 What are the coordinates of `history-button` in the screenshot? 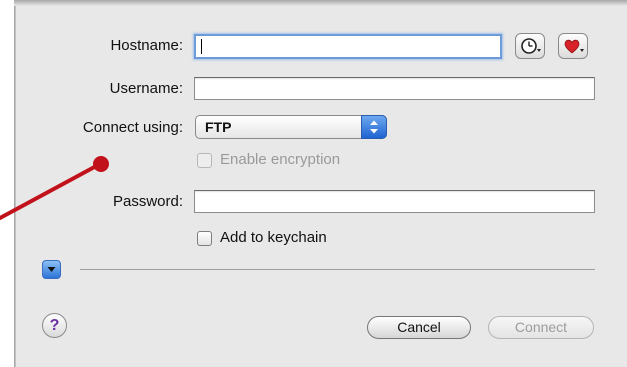 It's located at (530, 46).